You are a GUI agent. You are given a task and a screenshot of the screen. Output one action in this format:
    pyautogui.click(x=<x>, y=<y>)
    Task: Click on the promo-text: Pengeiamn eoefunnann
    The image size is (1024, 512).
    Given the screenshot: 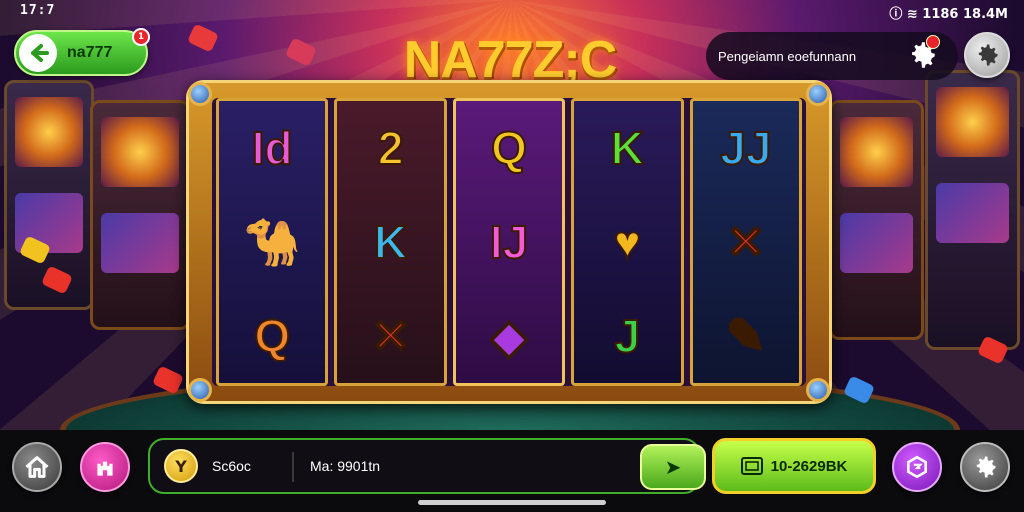 What is the action you would take?
    pyautogui.click(x=787, y=56)
    